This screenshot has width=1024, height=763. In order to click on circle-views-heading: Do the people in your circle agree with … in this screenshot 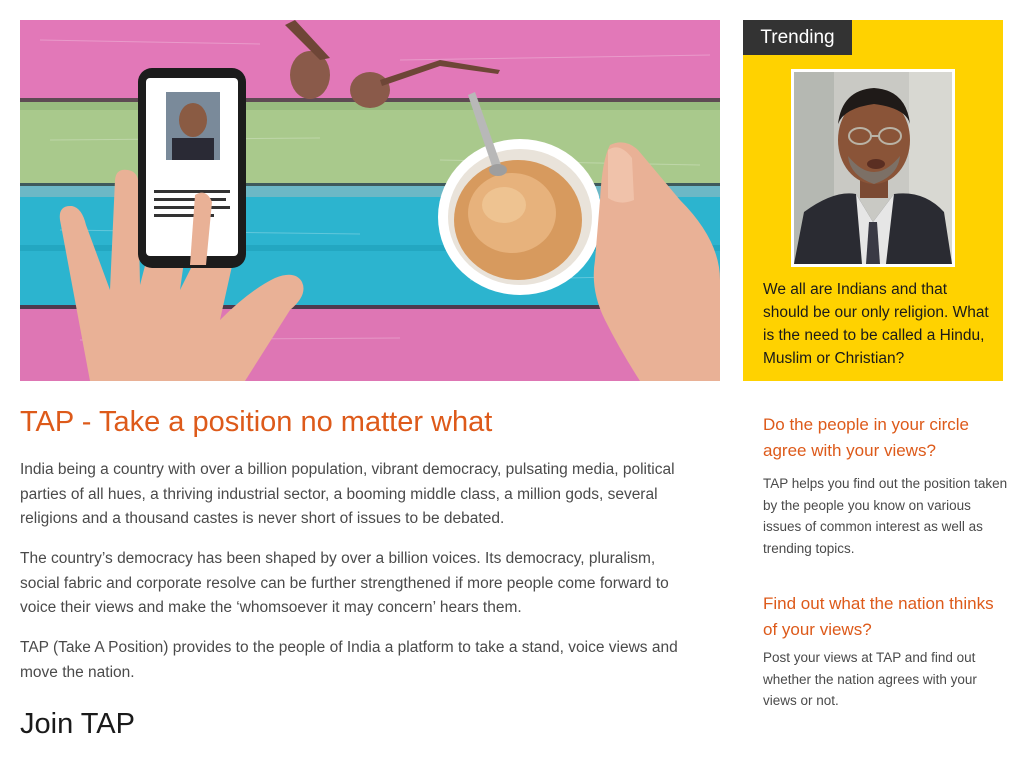, I will do `click(866, 437)`.